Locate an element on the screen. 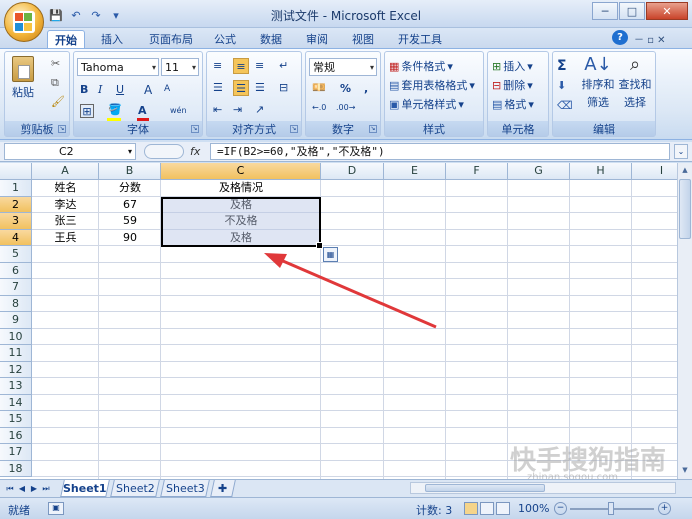 The width and height of the screenshot is (692, 519). tab-insert: 插入 is located at coordinates (112, 39).